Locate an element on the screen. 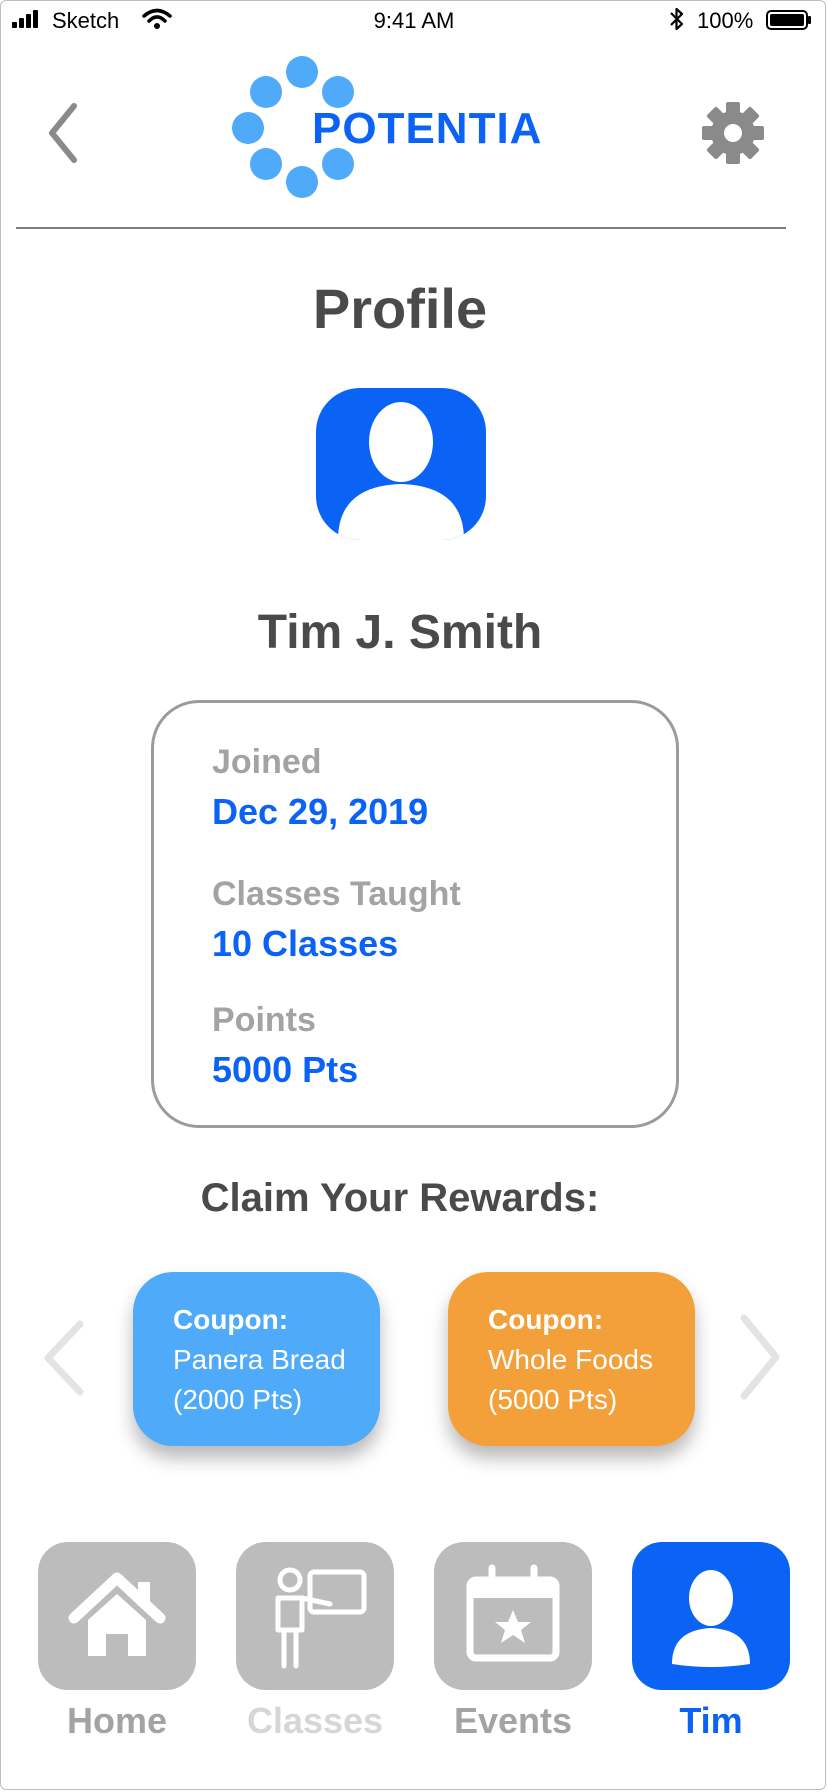 Image resolution: width=828 pixels, height=1792 pixels. page-title: Profile is located at coordinates (400, 308).